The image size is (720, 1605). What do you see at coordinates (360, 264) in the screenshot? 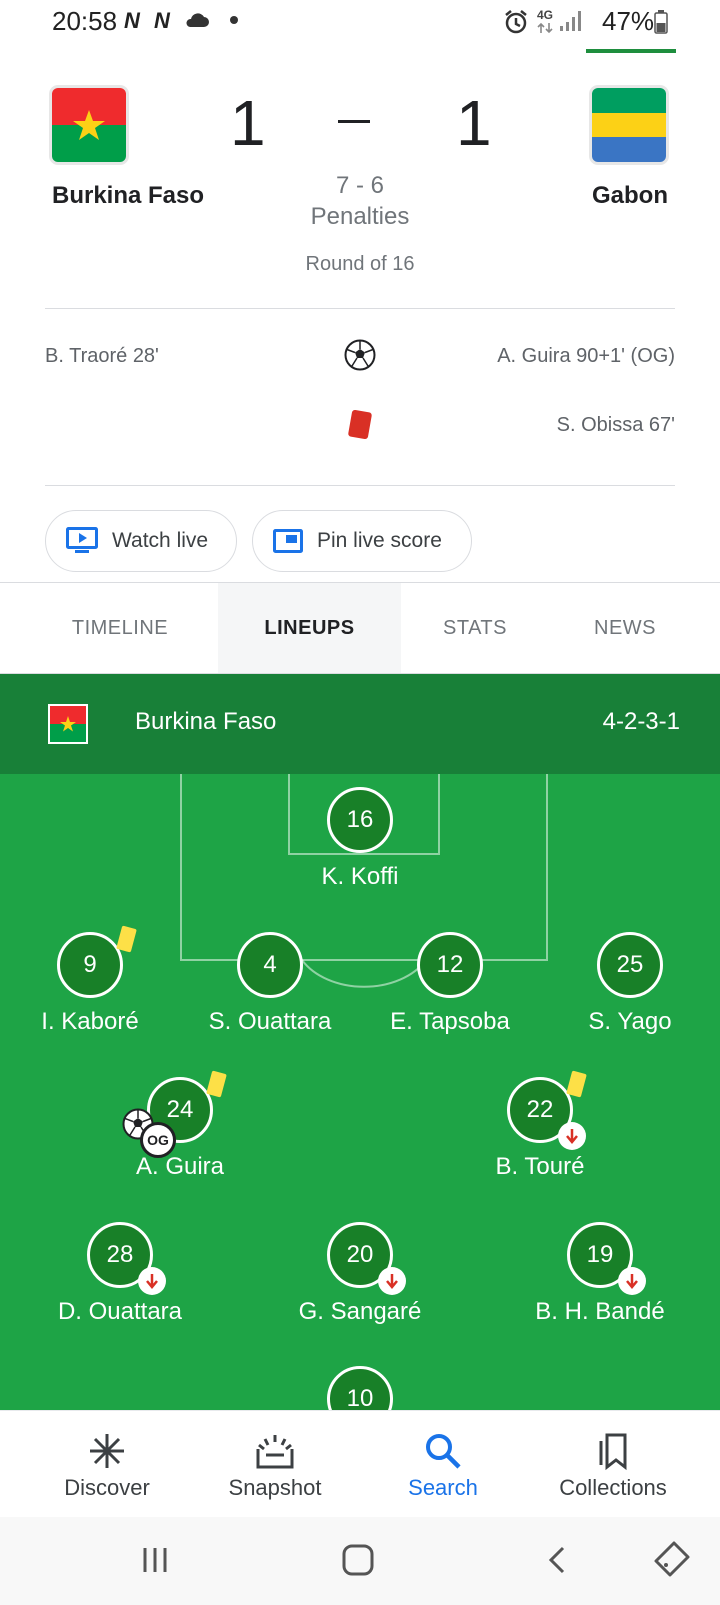
I see `round-label: Round of 16` at bounding box center [360, 264].